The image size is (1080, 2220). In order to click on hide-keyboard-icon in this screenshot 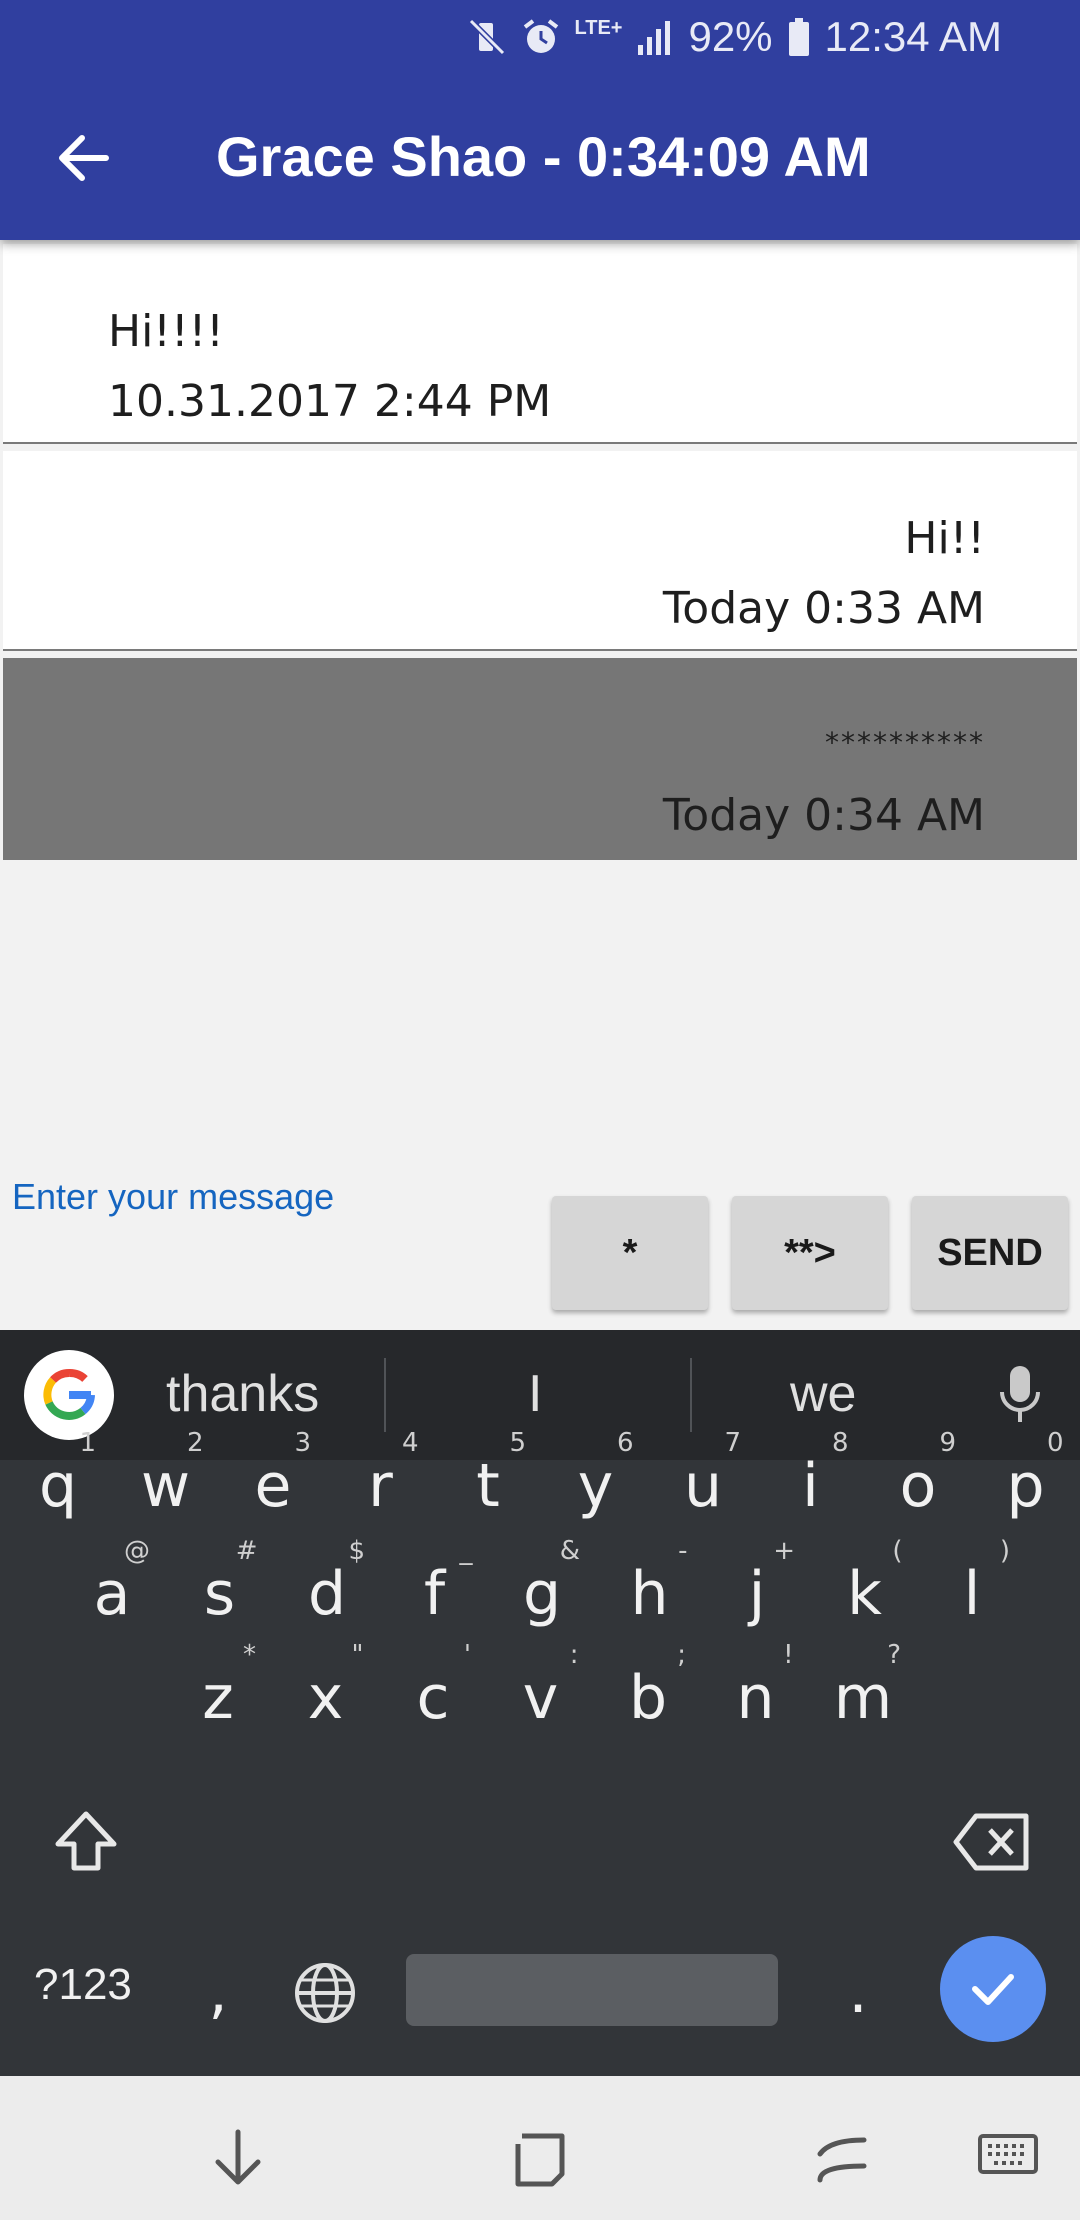, I will do `click(238, 2158)`.